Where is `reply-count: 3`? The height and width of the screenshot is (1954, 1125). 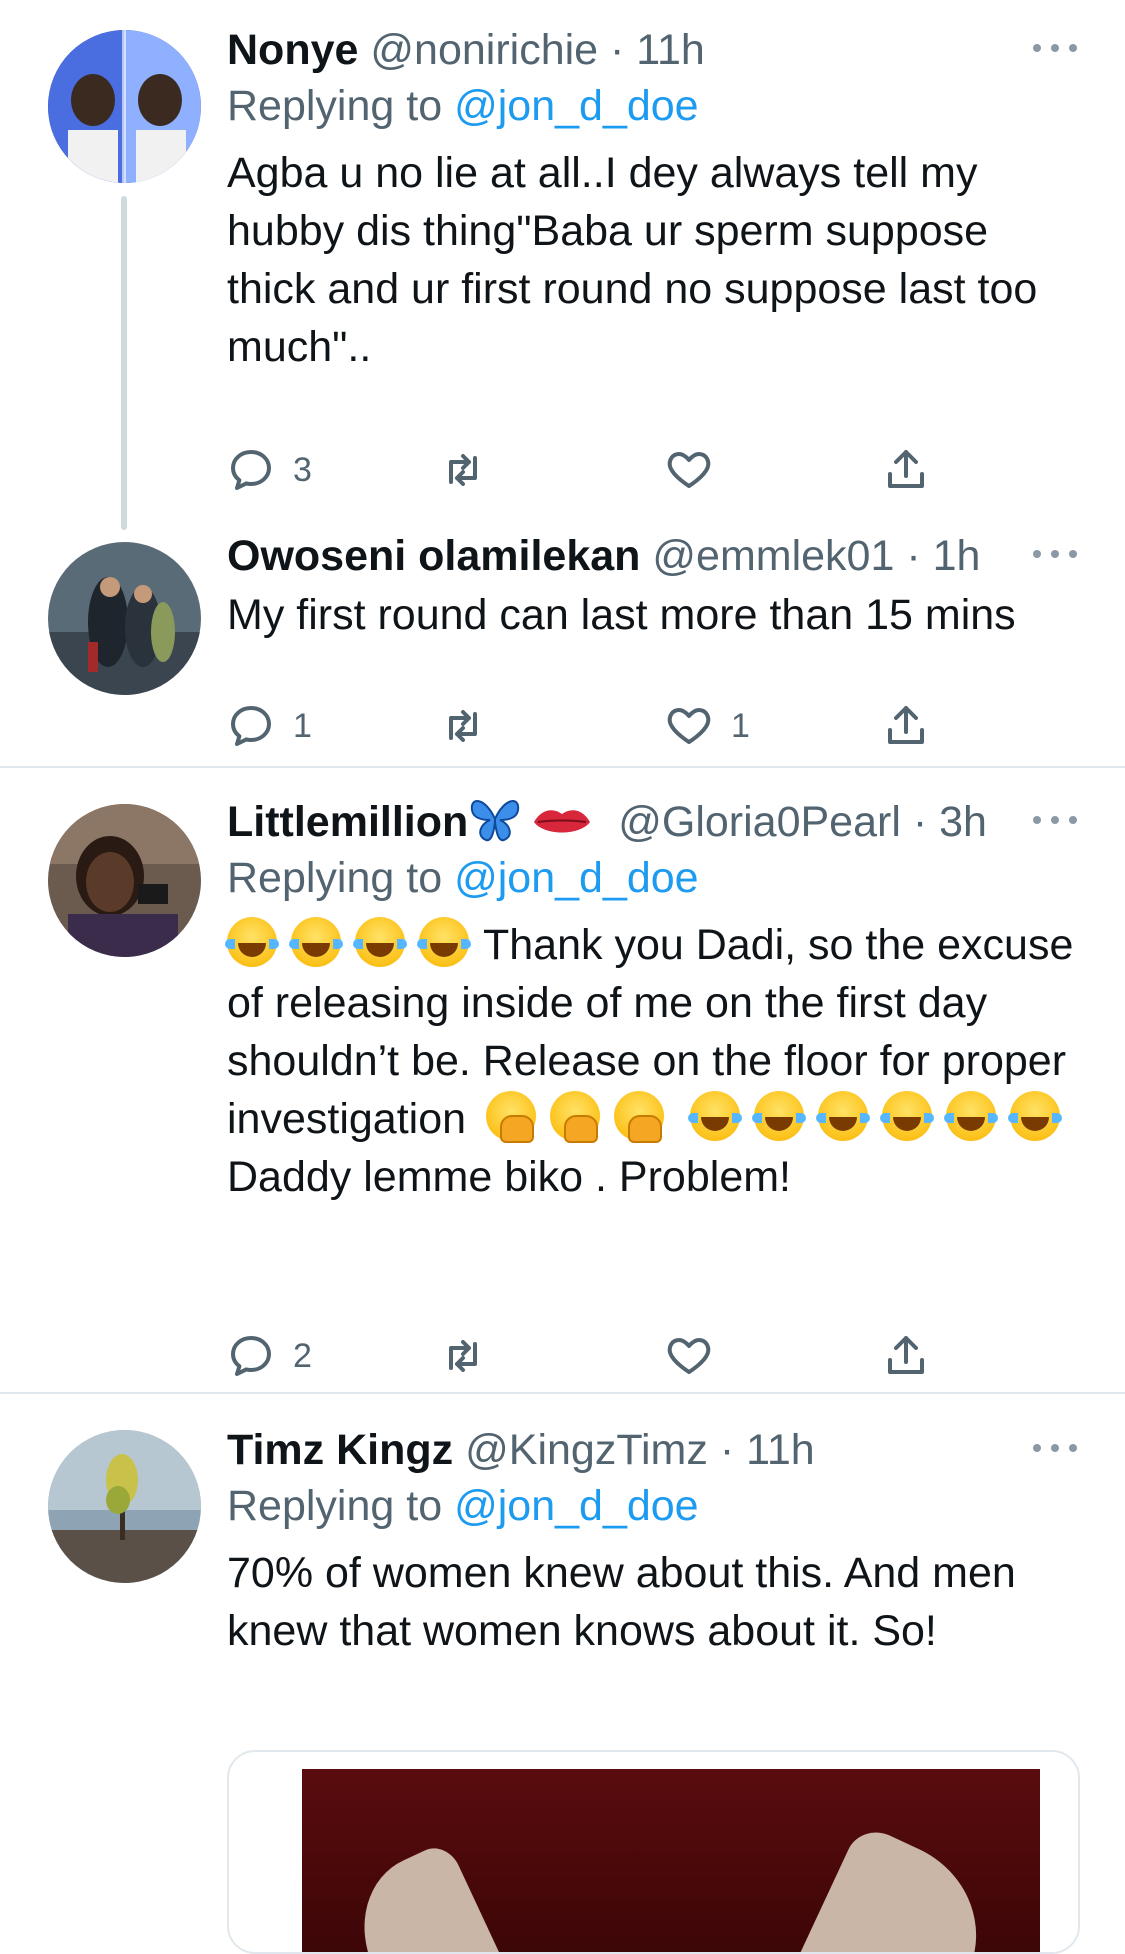 reply-count: 3 is located at coordinates (302, 469).